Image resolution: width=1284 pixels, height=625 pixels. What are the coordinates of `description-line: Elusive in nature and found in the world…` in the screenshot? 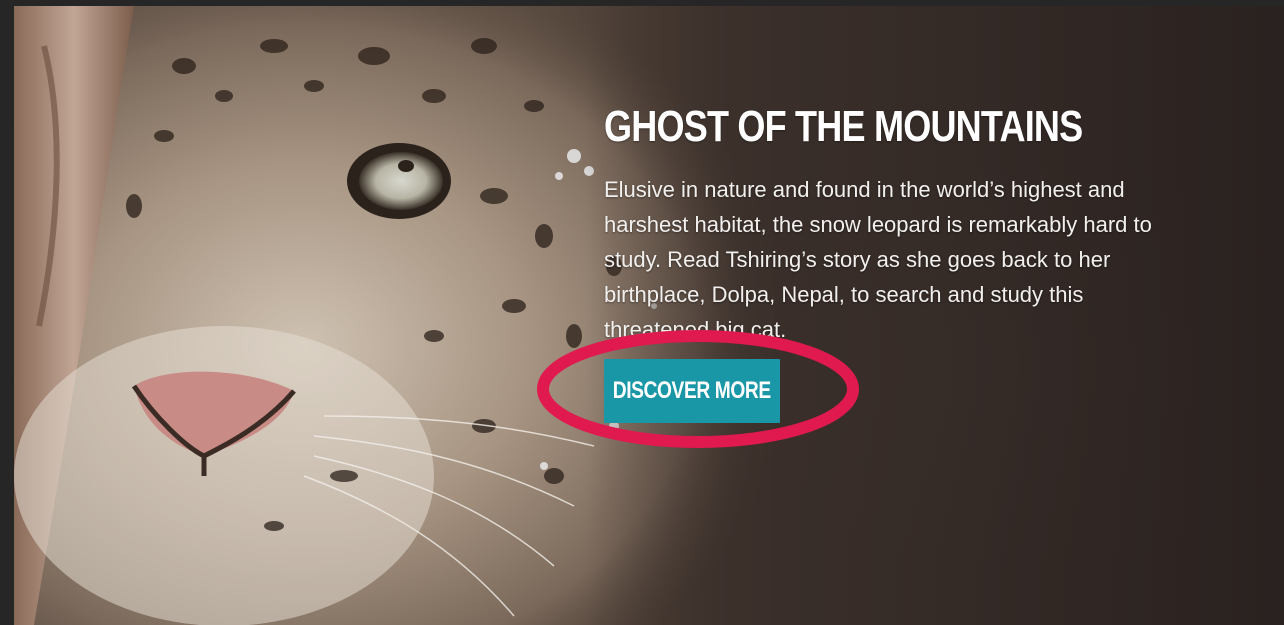 It's located at (864, 189).